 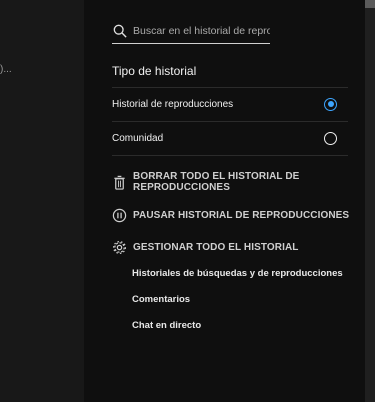 I want to click on radio-option-community: Comunidad, so click(x=230, y=138).